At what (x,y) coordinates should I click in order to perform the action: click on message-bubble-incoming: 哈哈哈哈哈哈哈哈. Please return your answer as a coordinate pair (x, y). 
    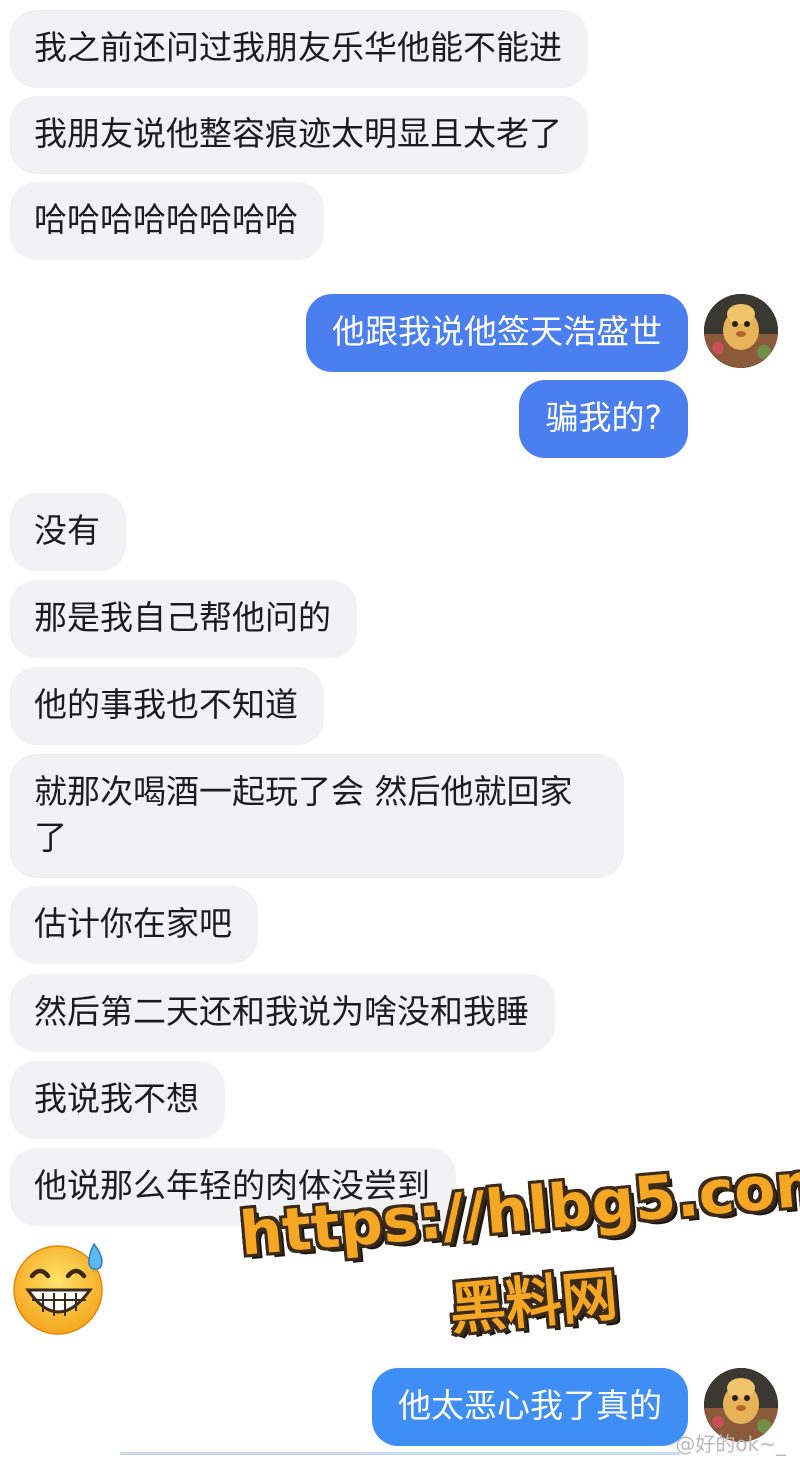
    Looking at the image, I should click on (167, 221).